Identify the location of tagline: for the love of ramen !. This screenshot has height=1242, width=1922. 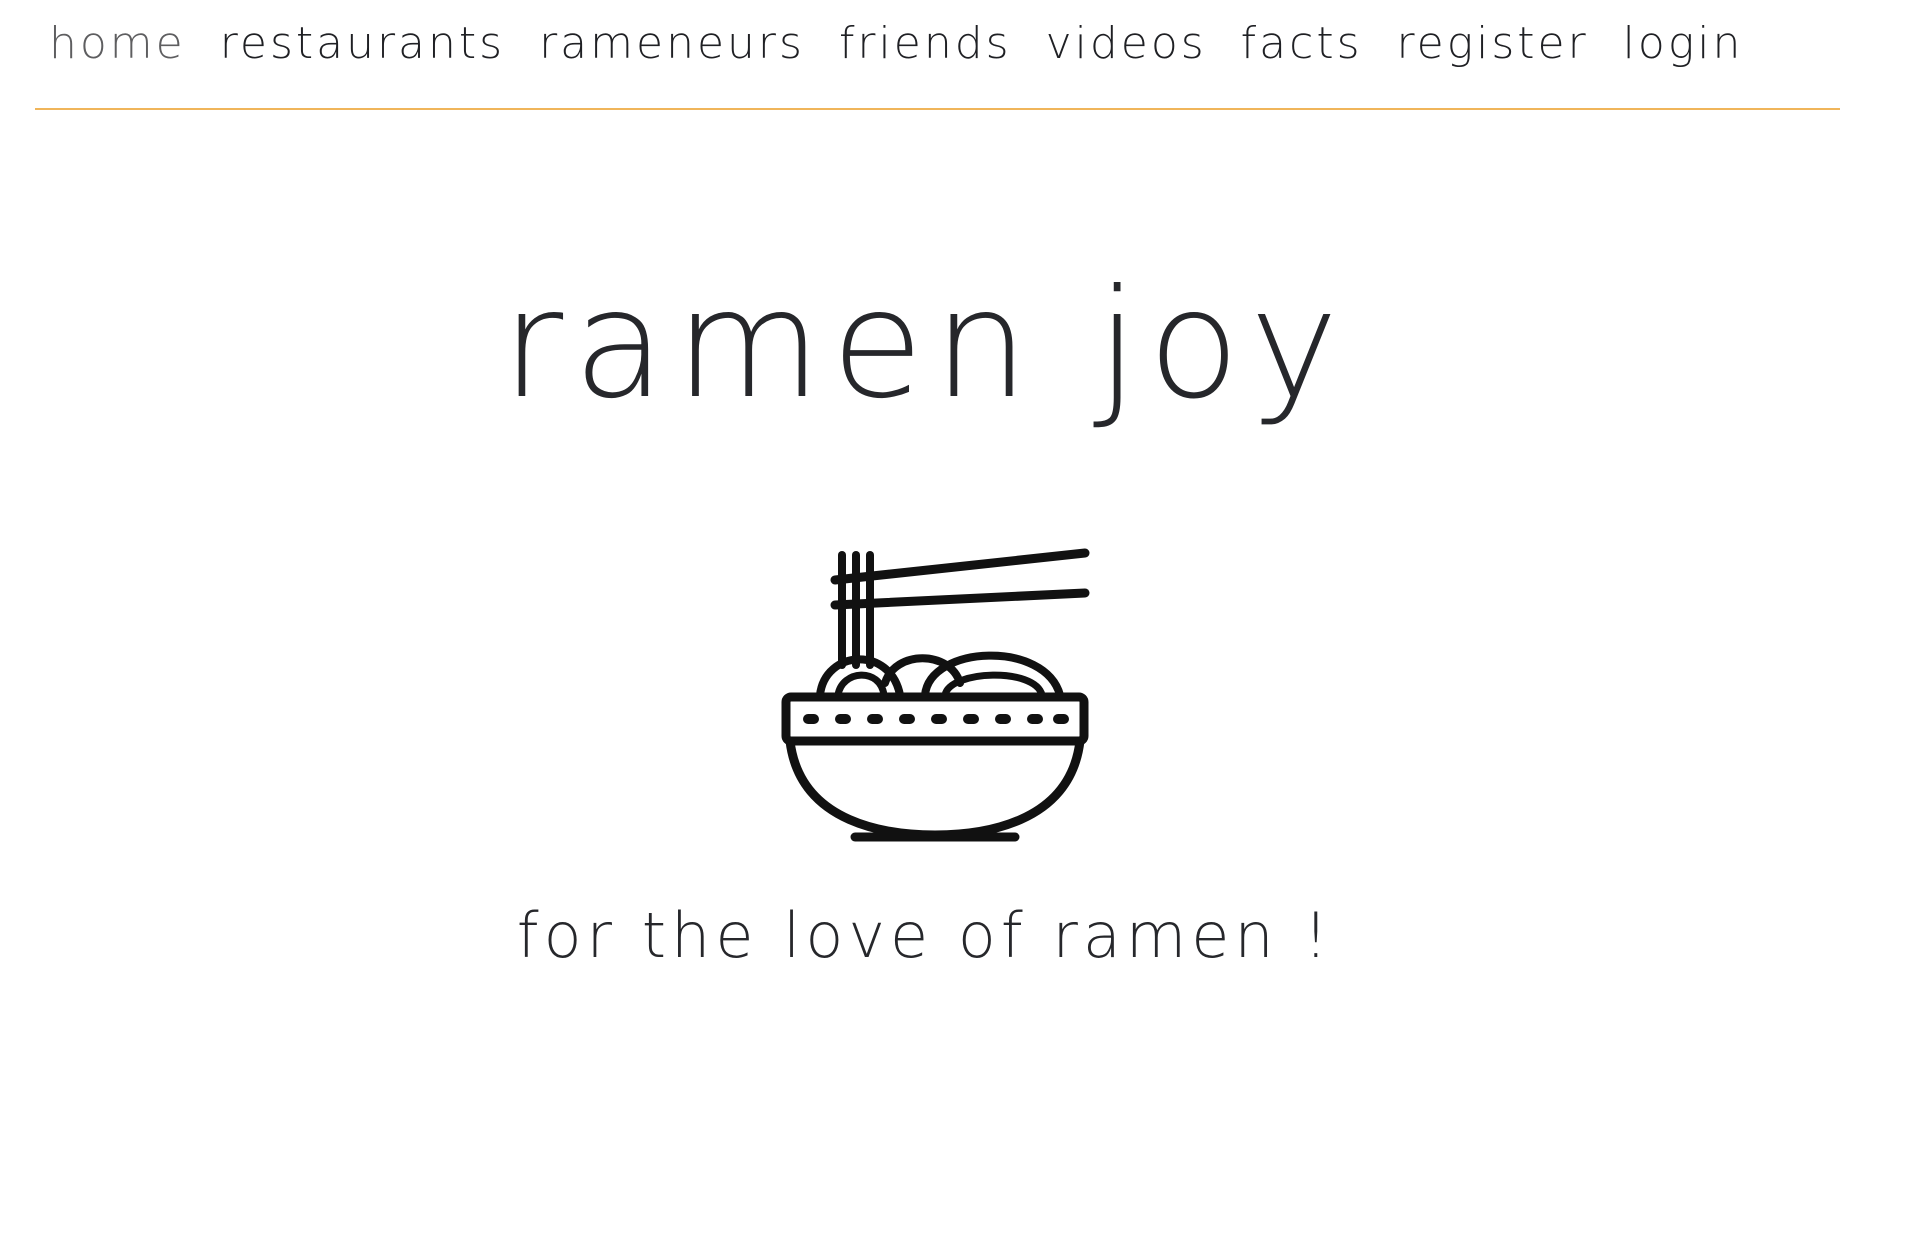
(925, 935).